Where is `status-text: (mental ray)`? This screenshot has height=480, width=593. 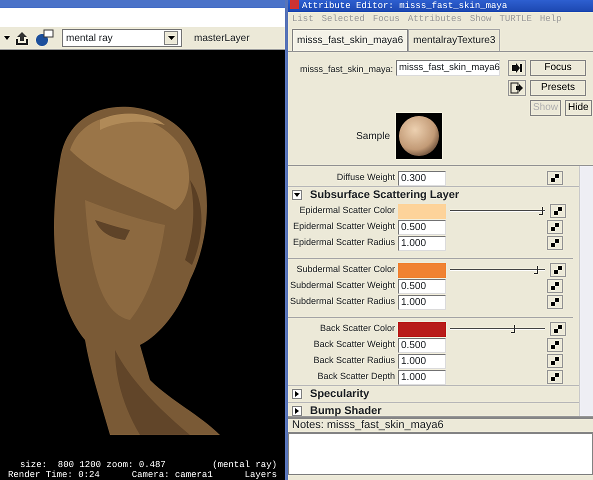 status-text: (mental ray) is located at coordinates (244, 465).